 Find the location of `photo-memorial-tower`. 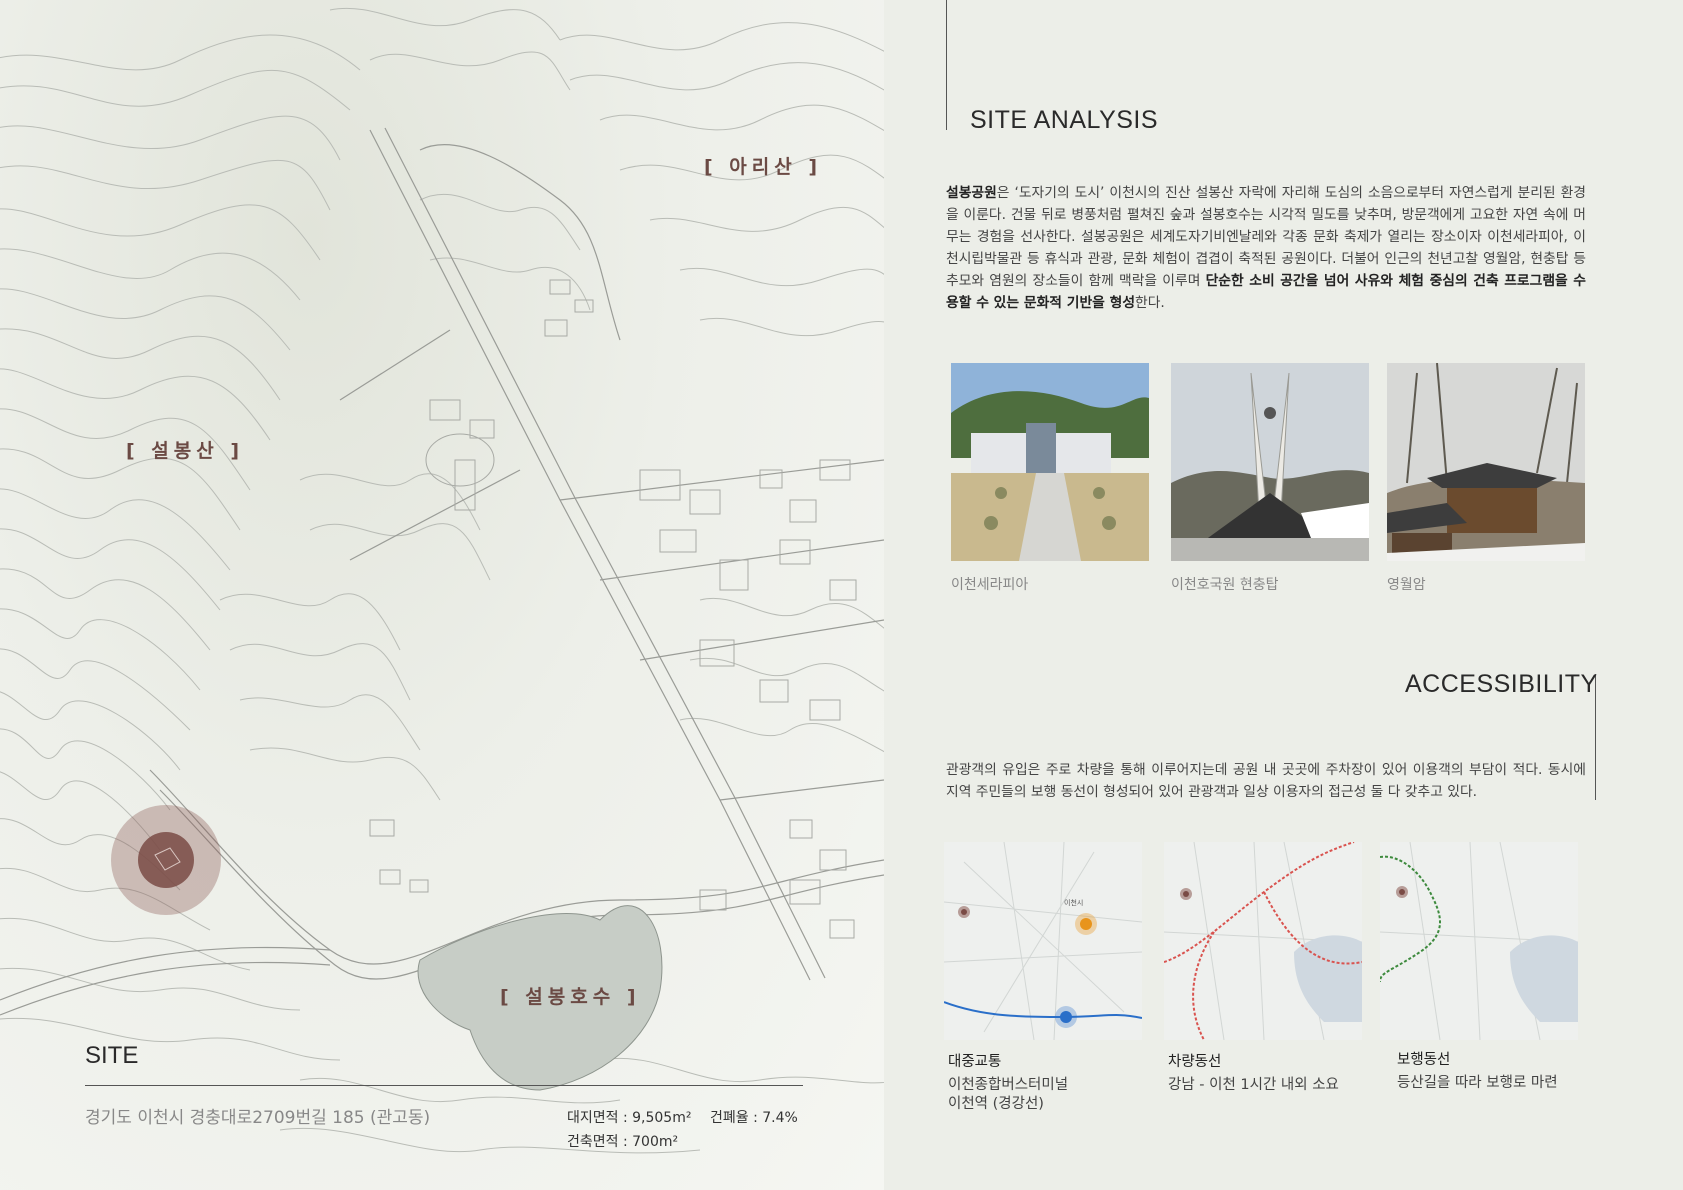

photo-memorial-tower is located at coordinates (1270, 462).